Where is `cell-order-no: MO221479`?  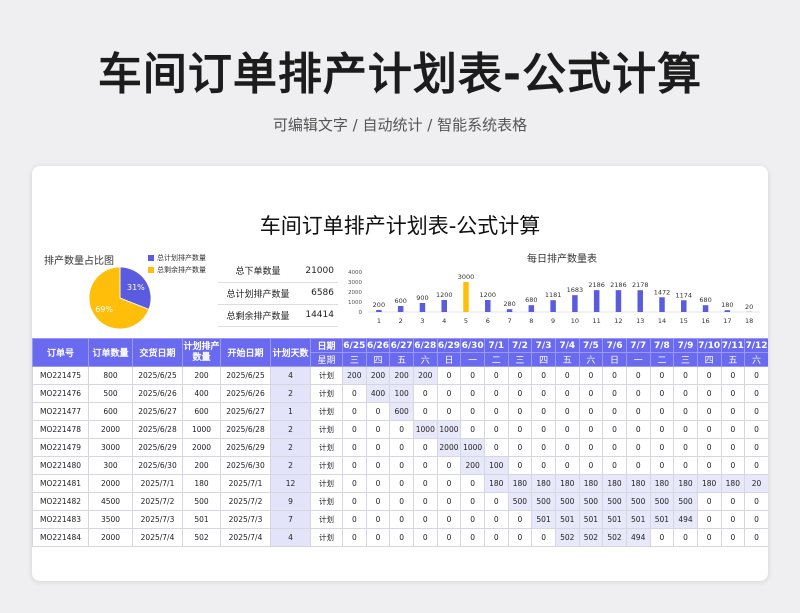 cell-order-no: MO221479 is located at coordinates (60, 447).